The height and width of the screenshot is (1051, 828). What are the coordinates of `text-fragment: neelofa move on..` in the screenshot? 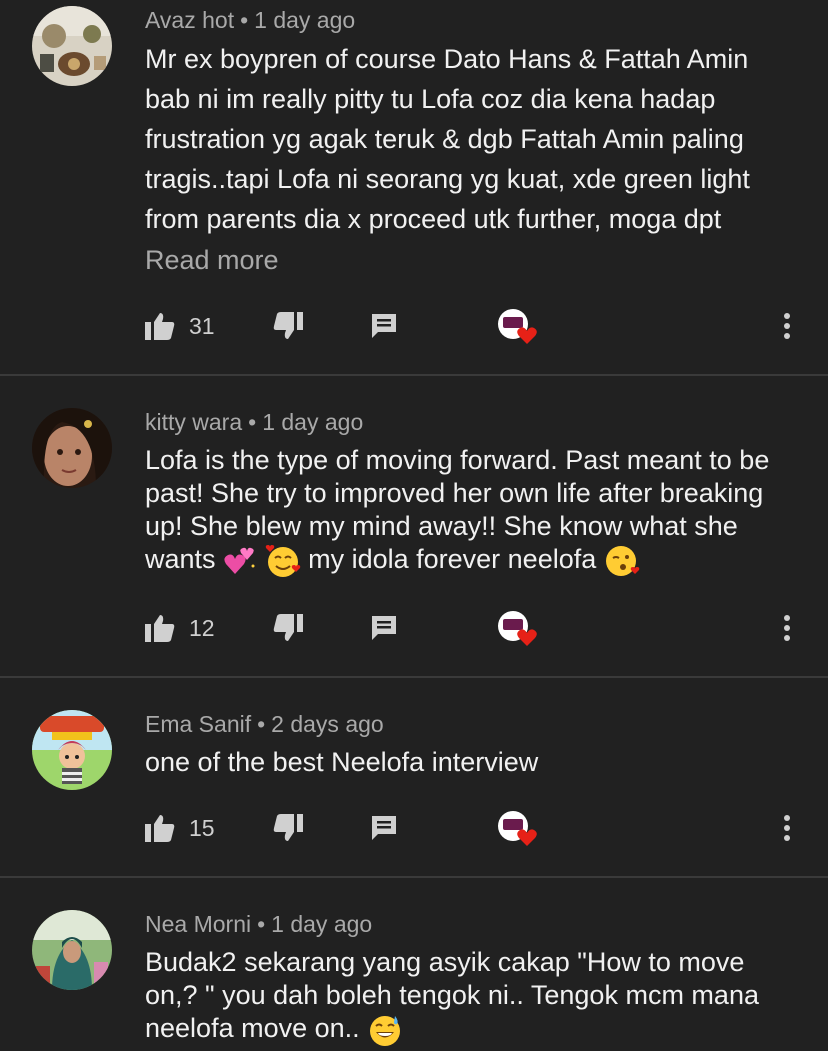 It's located at (252, 1028).